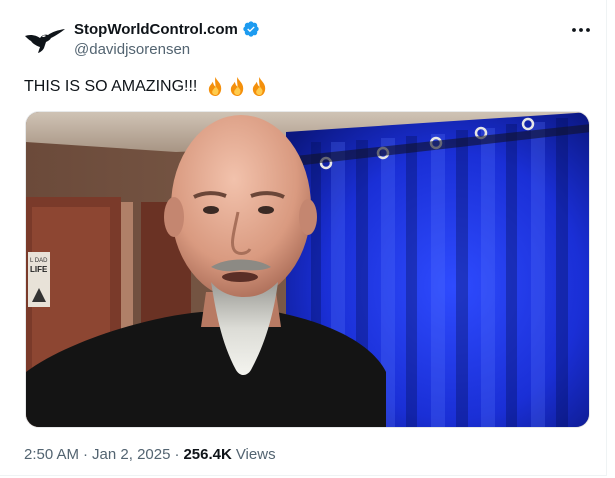  I want to click on poster-text: L DAD, so click(39, 261).